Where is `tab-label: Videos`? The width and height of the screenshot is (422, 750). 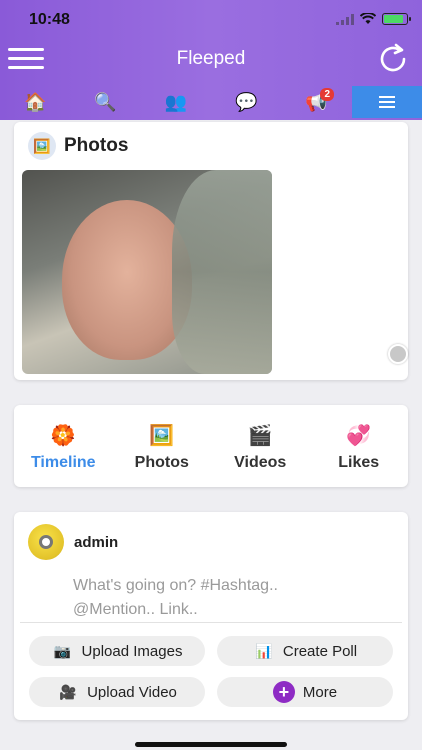
tab-label: Videos is located at coordinates (260, 462).